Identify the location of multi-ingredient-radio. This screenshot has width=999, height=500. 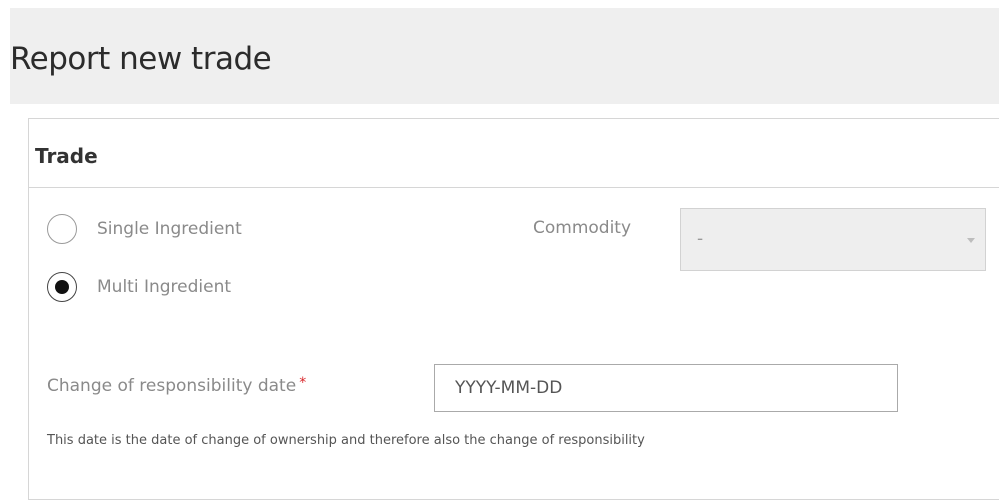
(62, 287).